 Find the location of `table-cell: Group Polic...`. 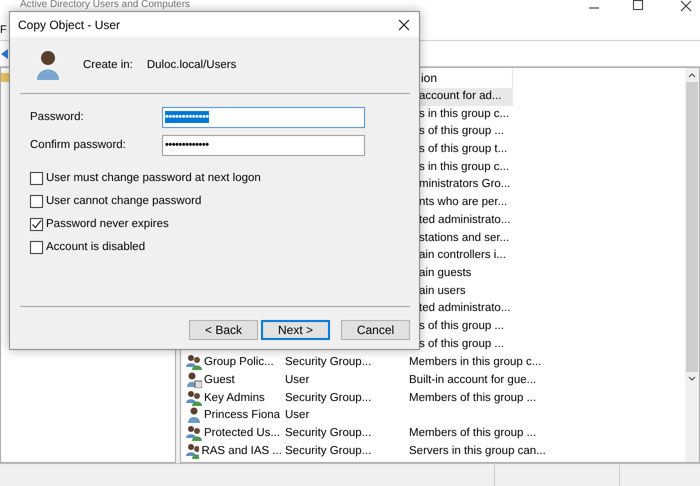

table-cell: Group Polic... is located at coordinates (239, 362).